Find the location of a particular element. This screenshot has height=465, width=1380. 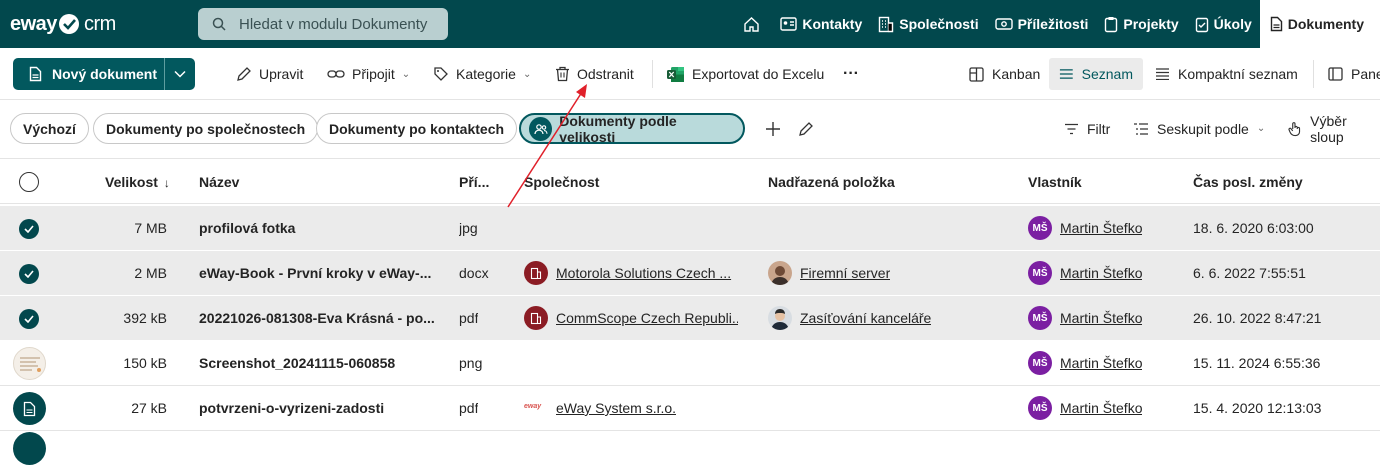

nav-label: Úkoly is located at coordinates (1232, 24).